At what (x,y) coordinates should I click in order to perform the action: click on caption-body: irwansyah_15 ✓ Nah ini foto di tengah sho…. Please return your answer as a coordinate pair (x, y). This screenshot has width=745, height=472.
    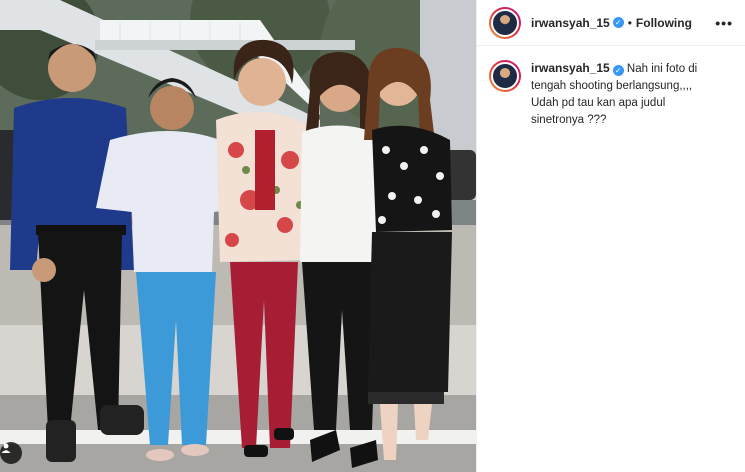
    Looking at the image, I should click on (626, 94).